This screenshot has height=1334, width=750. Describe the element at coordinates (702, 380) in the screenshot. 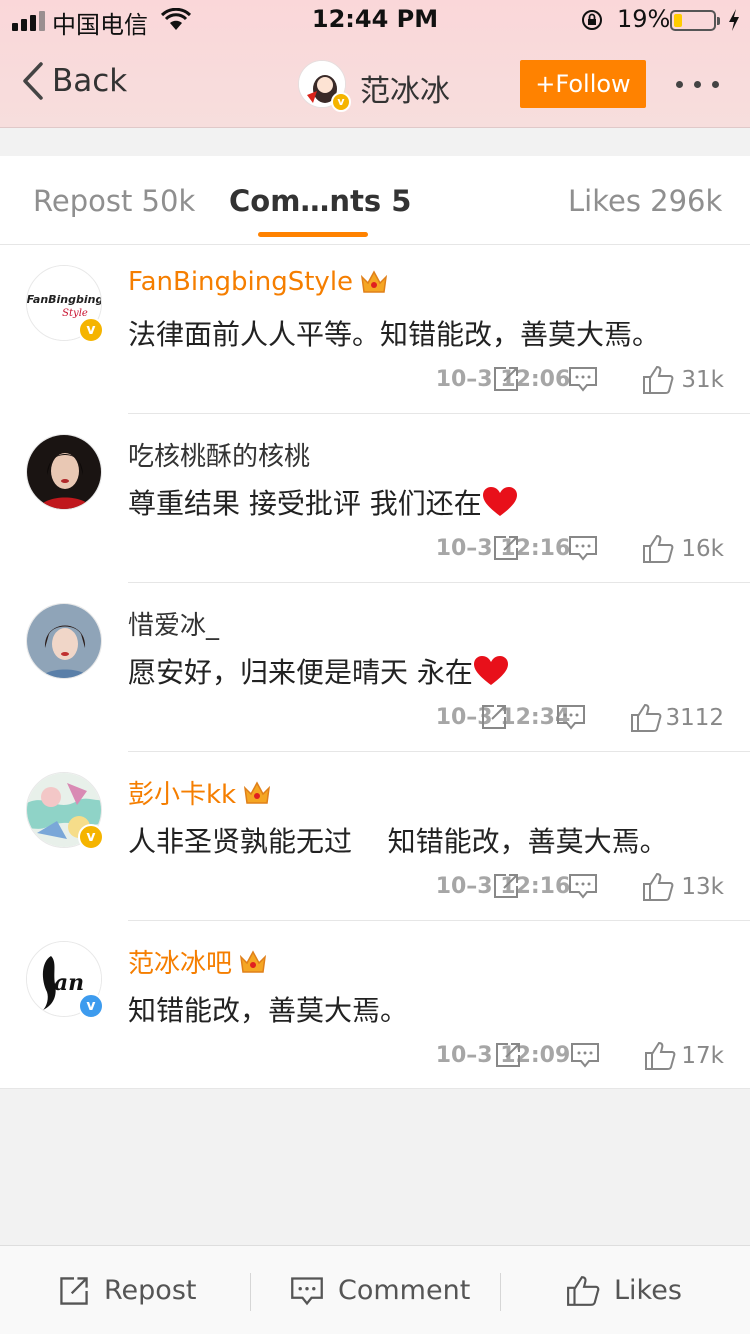

I see `like-count: 31k` at that location.